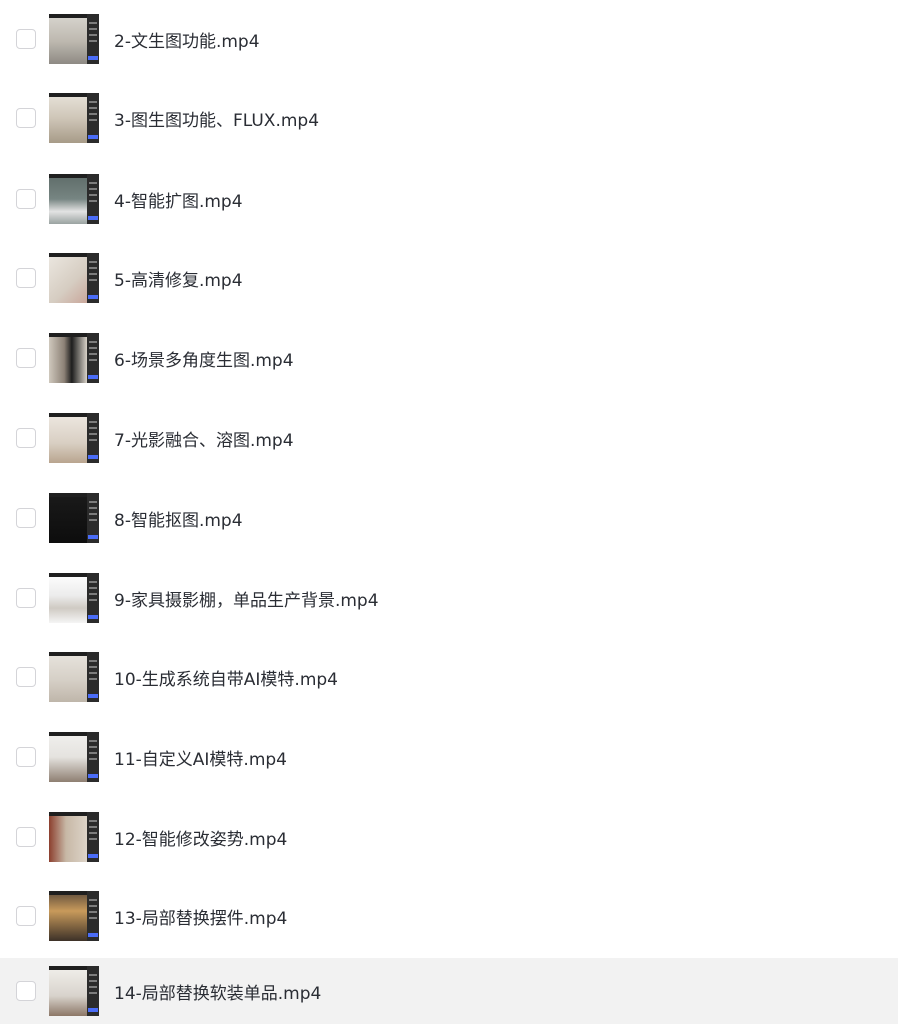 The width and height of the screenshot is (898, 1024). What do you see at coordinates (449, 39) in the screenshot?
I see `list-item: 2-文生图功能.mp4` at bounding box center [449, 39].